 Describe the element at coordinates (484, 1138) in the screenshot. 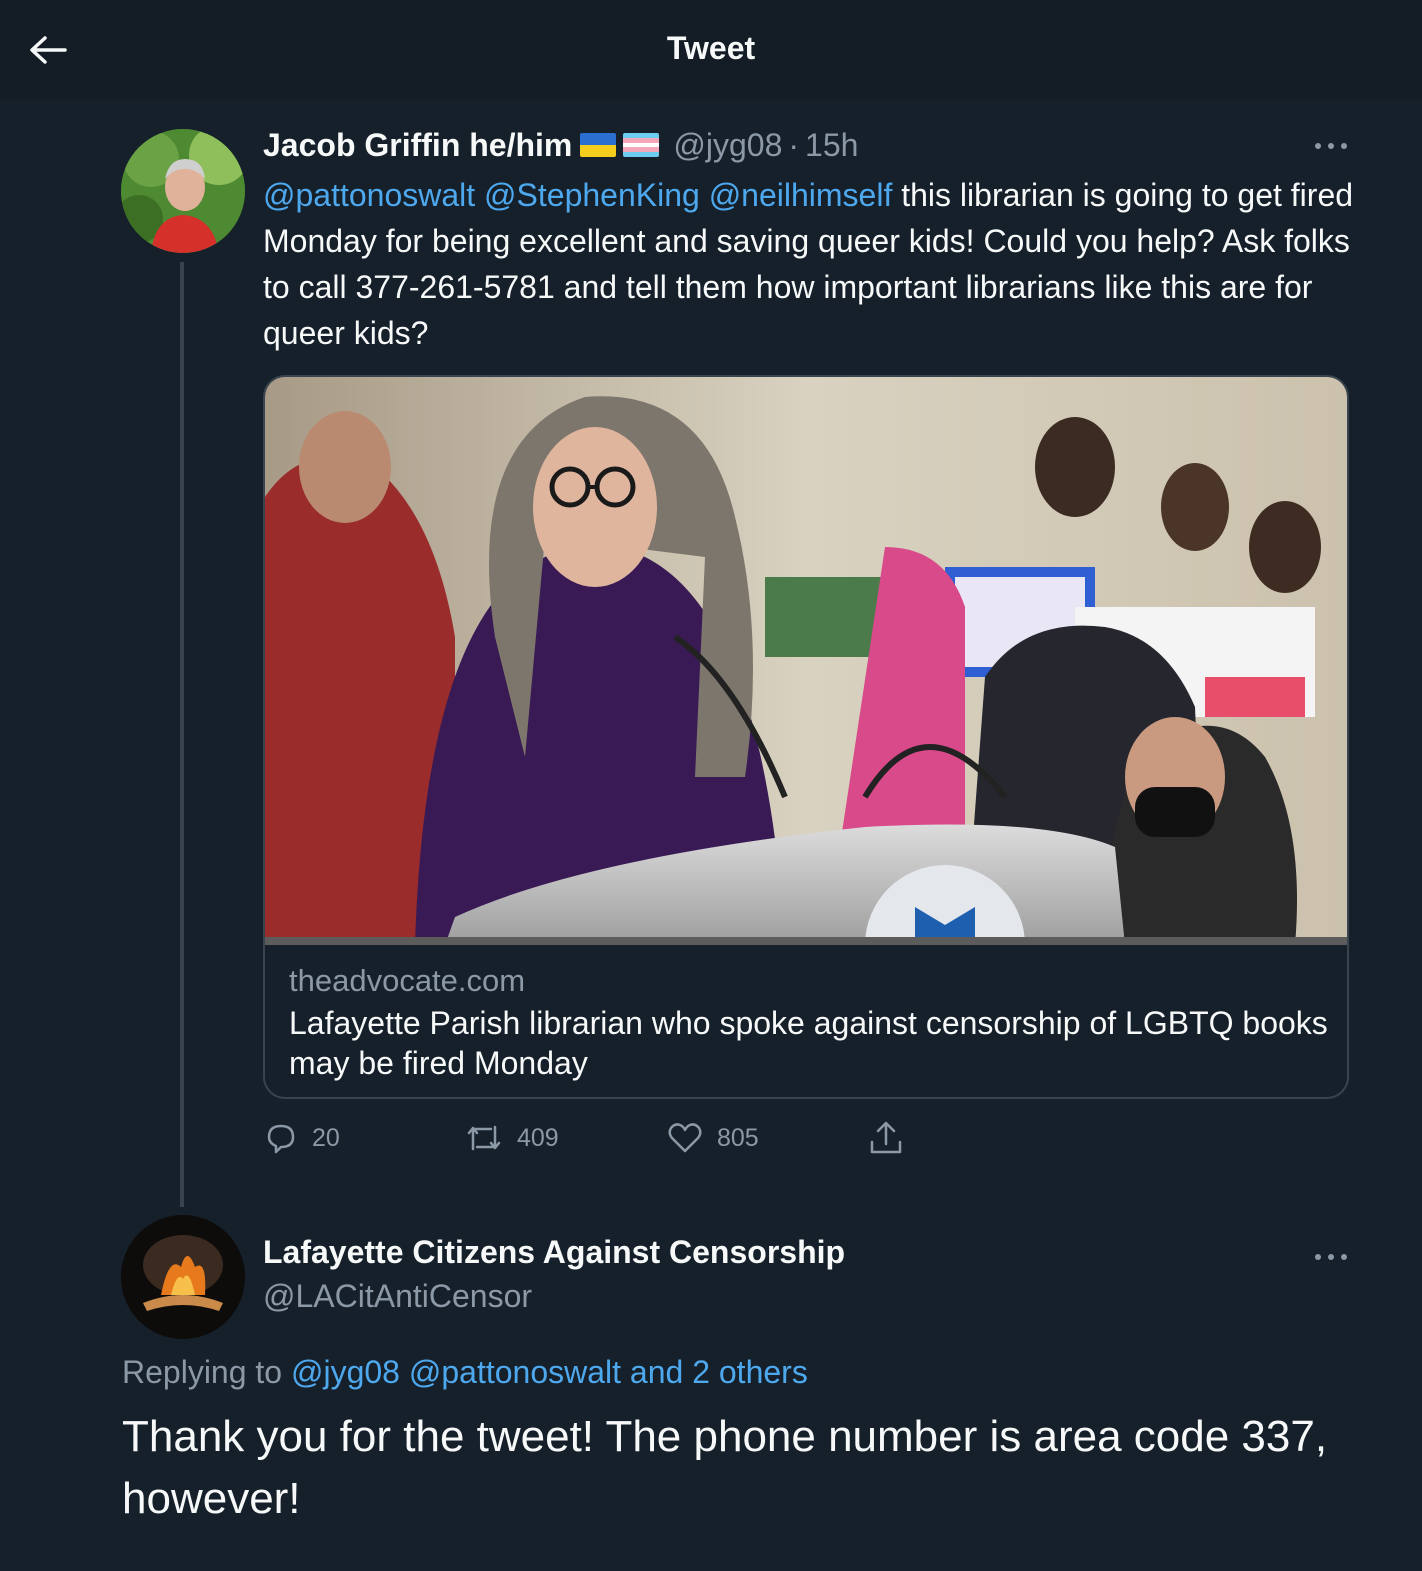

I see `retweet-icon` at that location.